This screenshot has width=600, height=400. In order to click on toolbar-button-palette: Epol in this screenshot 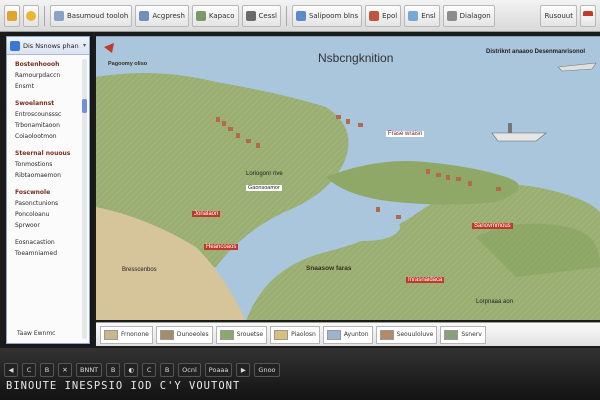, I will do `click(383, 15)`.